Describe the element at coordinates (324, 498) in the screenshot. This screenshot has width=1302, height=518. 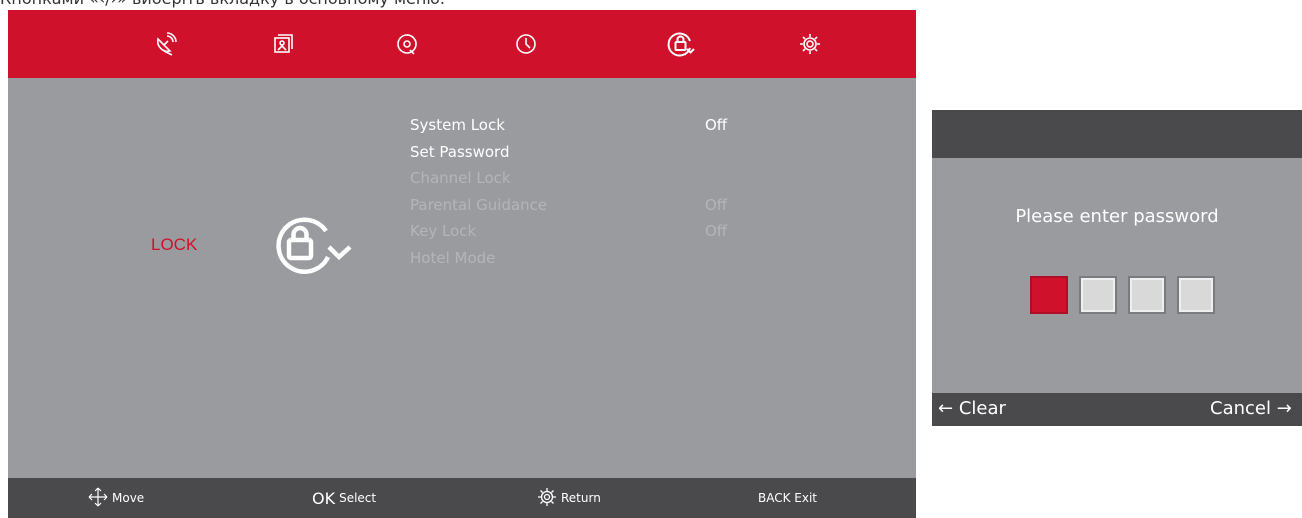
I see `ok-key-label: OK` at that location.